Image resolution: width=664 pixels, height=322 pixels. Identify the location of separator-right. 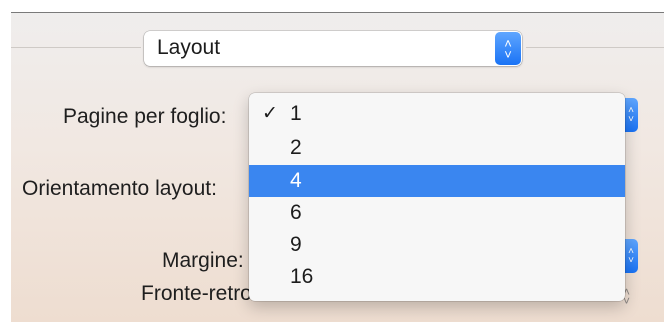
(595, 47).